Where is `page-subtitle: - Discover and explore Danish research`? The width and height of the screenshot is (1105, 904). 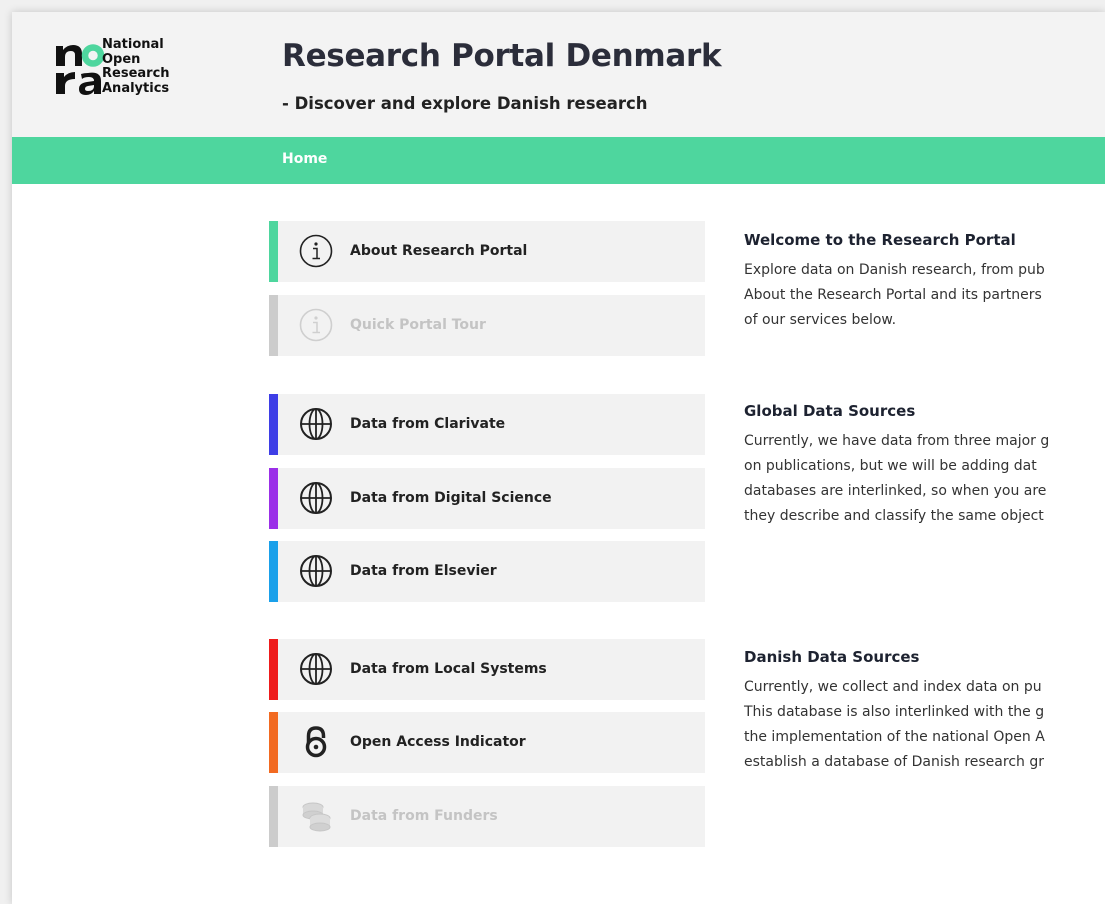
page-subtitle: - Discover and explore Danish research is located at coordinates (465, 103).